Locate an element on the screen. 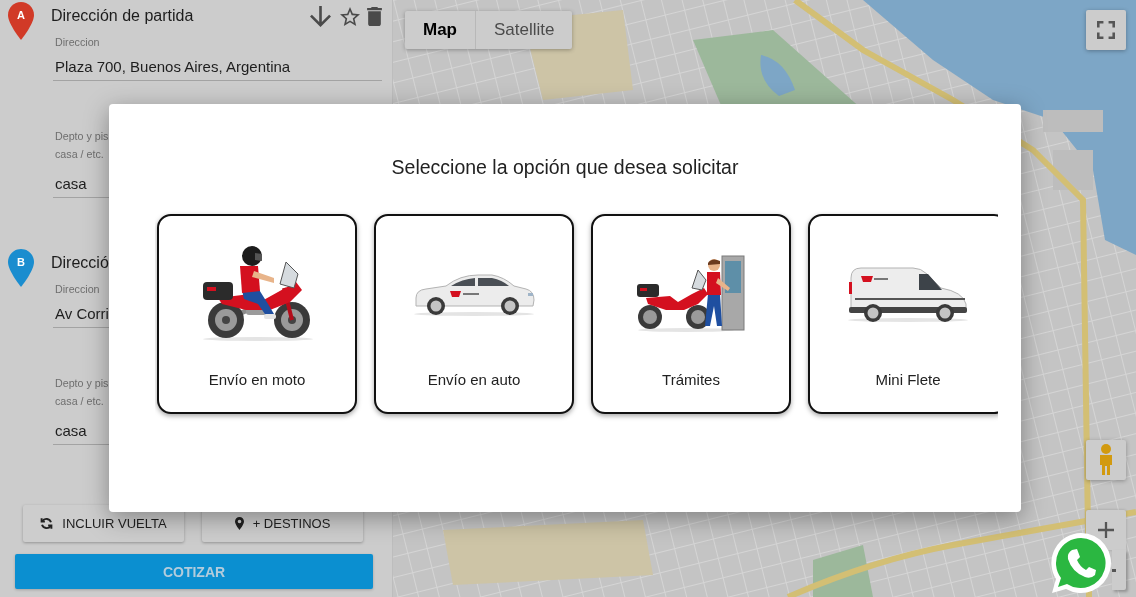 The image size is (1136, 597). refresh-icon is located at coordinates (47, 523).